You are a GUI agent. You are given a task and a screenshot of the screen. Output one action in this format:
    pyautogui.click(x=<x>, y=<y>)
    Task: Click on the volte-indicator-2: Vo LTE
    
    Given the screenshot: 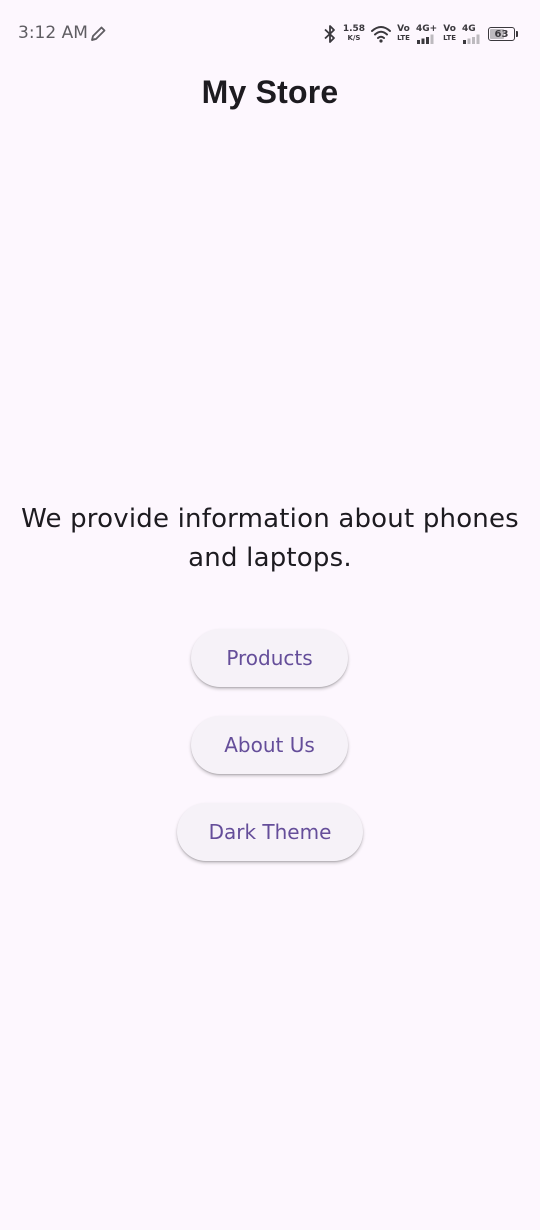 What is the action you would take?
    pyautogui.click(x=449, y=34)
    